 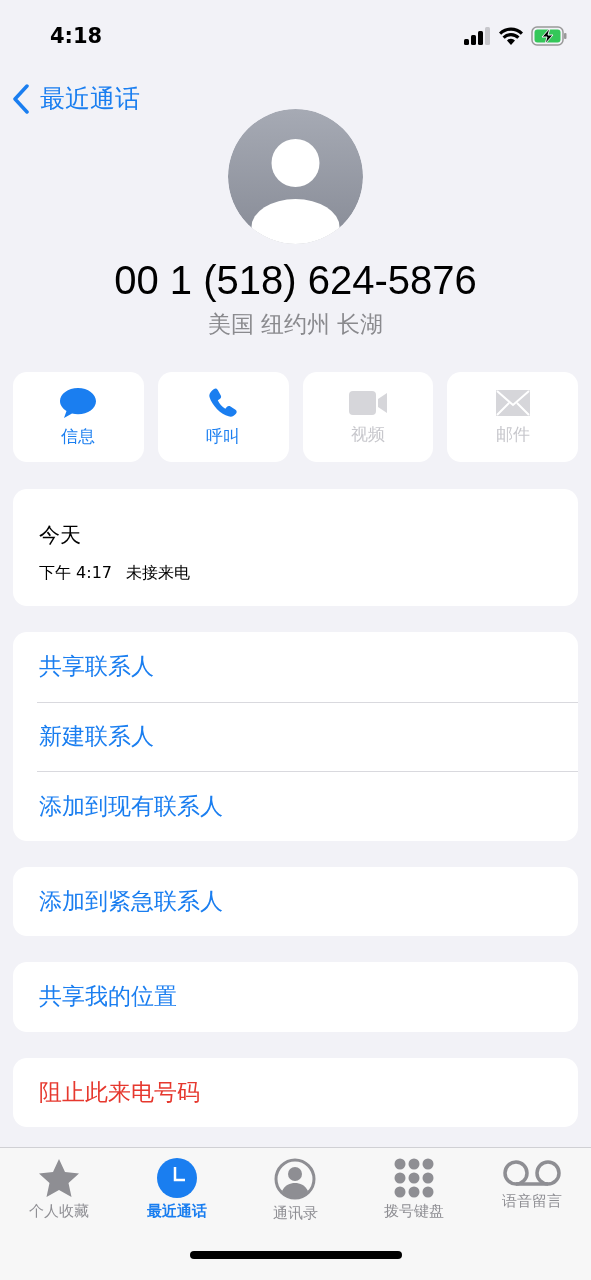 I want to click on option-row: 添加到现有联系人, so click(x=307, y=806).